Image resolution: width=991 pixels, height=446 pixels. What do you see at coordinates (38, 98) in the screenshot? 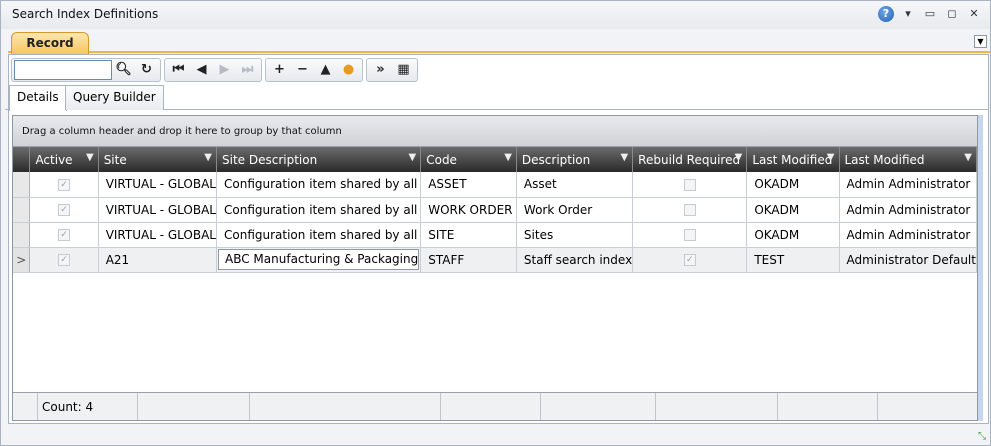
I see `tab-details: Details` at bounding box center [38, 98].